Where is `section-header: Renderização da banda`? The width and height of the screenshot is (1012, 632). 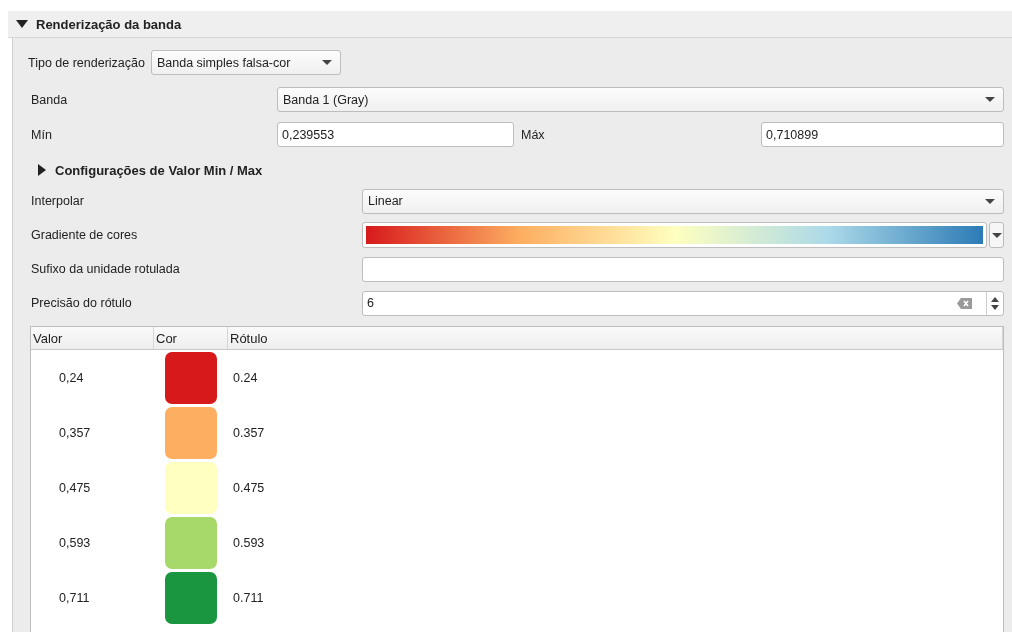 section-header: Renderização da banda is located at coordinates (510, 24).